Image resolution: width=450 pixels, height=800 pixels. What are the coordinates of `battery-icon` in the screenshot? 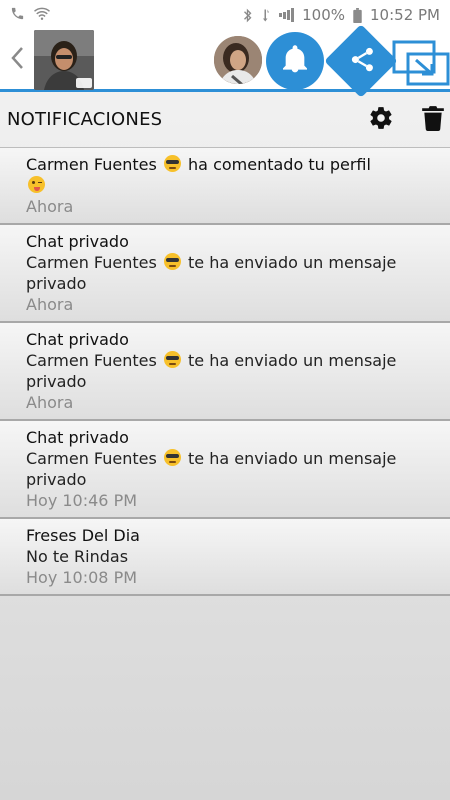 It's located at (357, 15).